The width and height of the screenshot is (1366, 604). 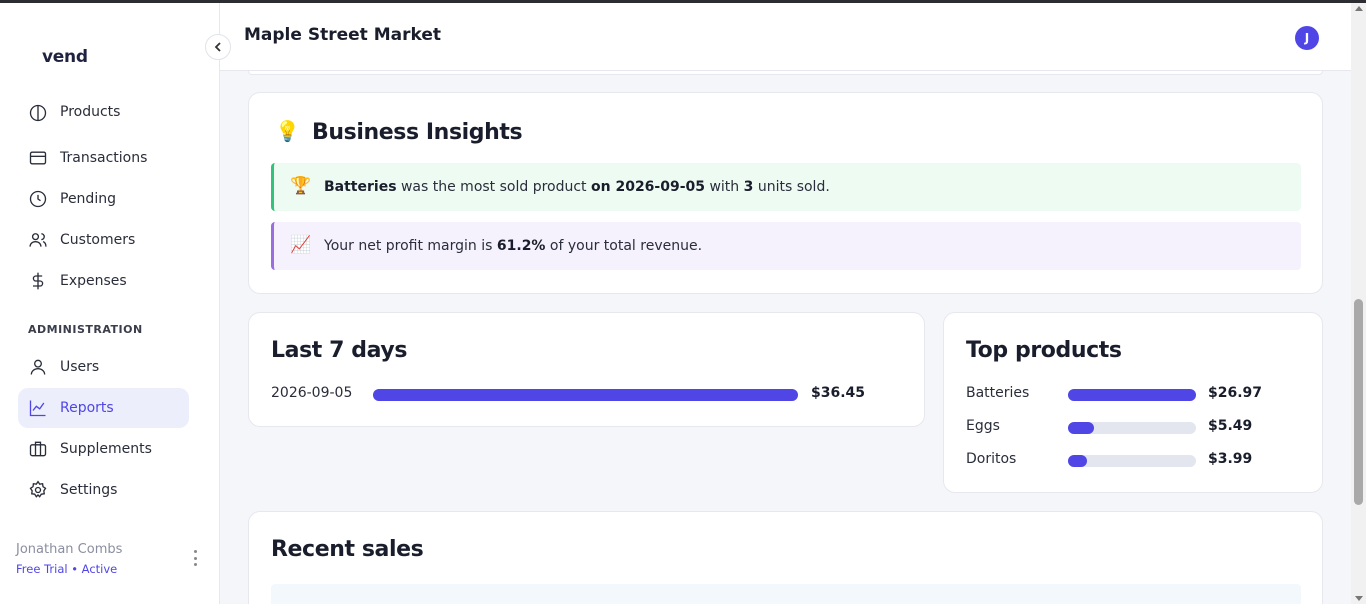 What do you see at coordinates (791, 187) in the screenshot?
I see `insight-text: units sold.` at bounding box center [791, 187].